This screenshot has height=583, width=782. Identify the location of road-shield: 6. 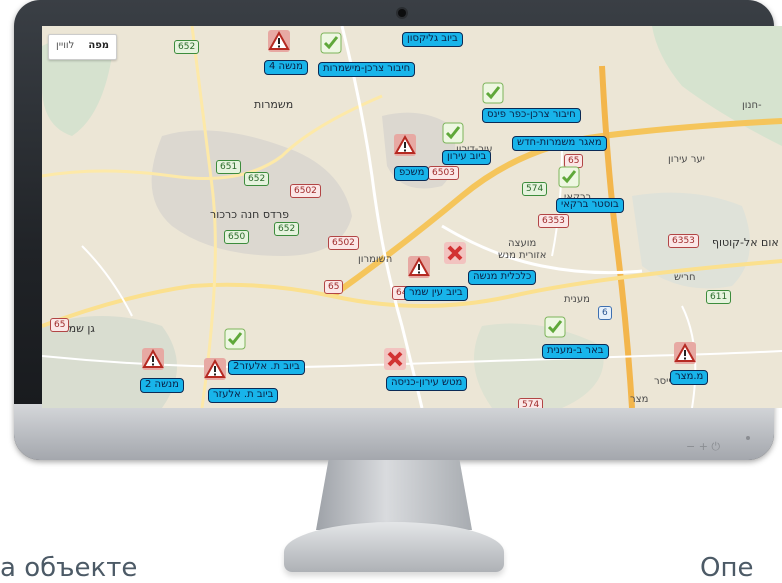
(605, 313).